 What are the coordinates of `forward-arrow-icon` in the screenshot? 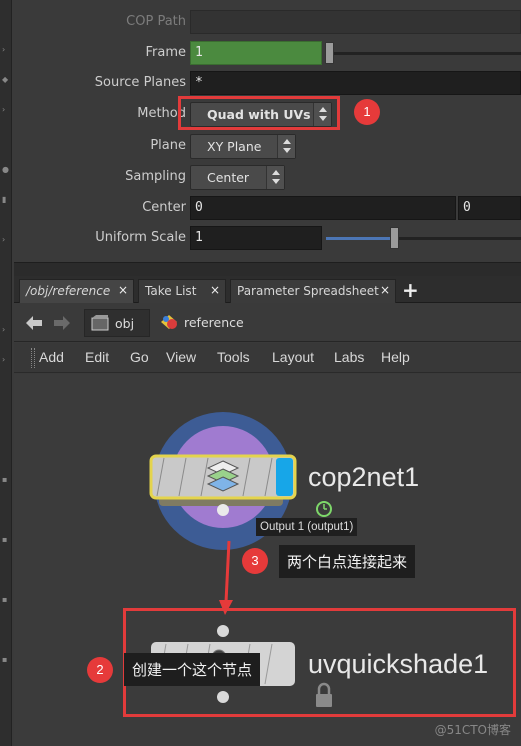 It's located at (62, 323).